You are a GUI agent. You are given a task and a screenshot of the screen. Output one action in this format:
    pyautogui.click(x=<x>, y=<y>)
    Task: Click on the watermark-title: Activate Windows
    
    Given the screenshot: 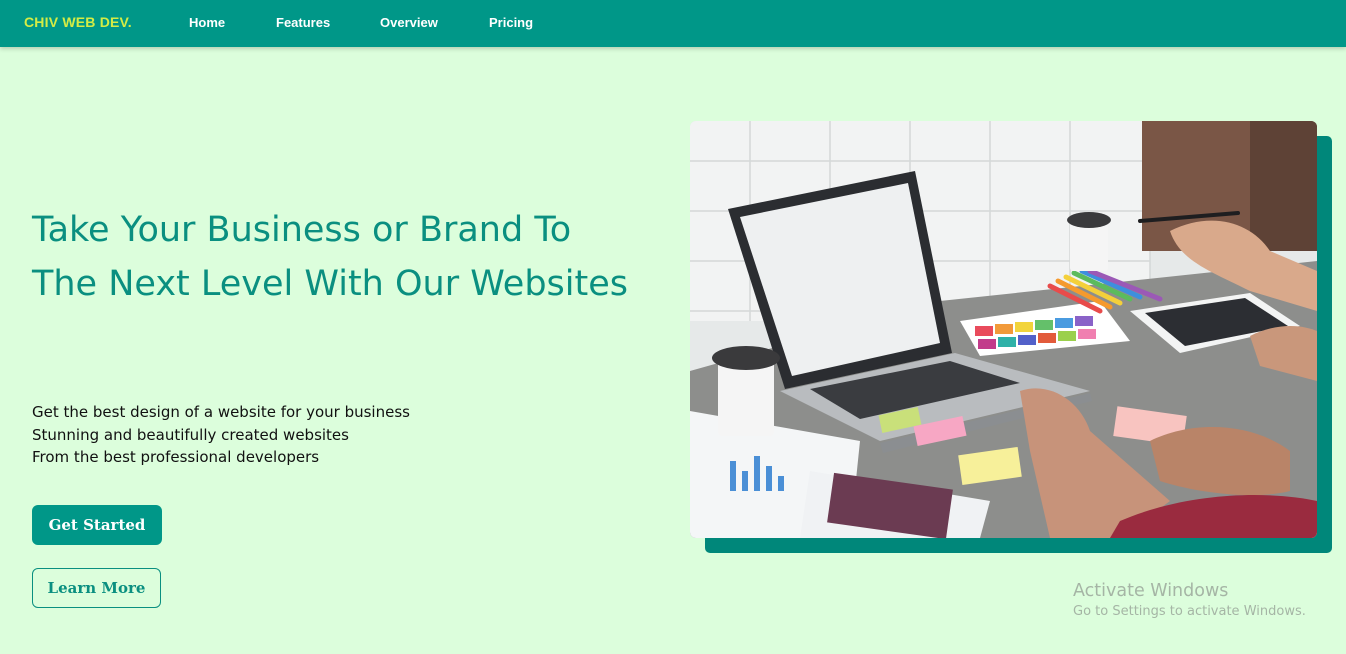 What is the action you would take?
    pyautogui.click(x=1151, y=591)
    